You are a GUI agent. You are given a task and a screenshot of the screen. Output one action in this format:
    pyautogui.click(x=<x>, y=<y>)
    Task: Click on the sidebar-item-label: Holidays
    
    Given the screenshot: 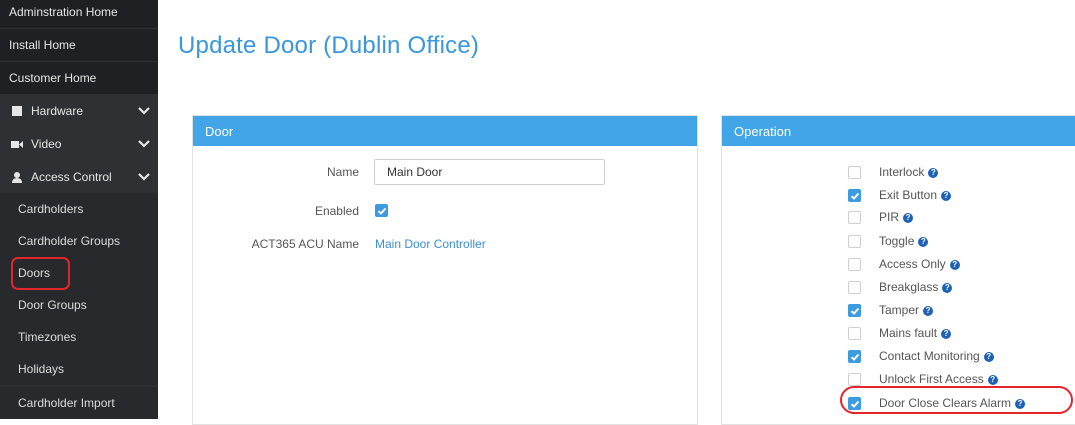 What is the action you would take?
    pyautogui.click(x=41, y=369)
    